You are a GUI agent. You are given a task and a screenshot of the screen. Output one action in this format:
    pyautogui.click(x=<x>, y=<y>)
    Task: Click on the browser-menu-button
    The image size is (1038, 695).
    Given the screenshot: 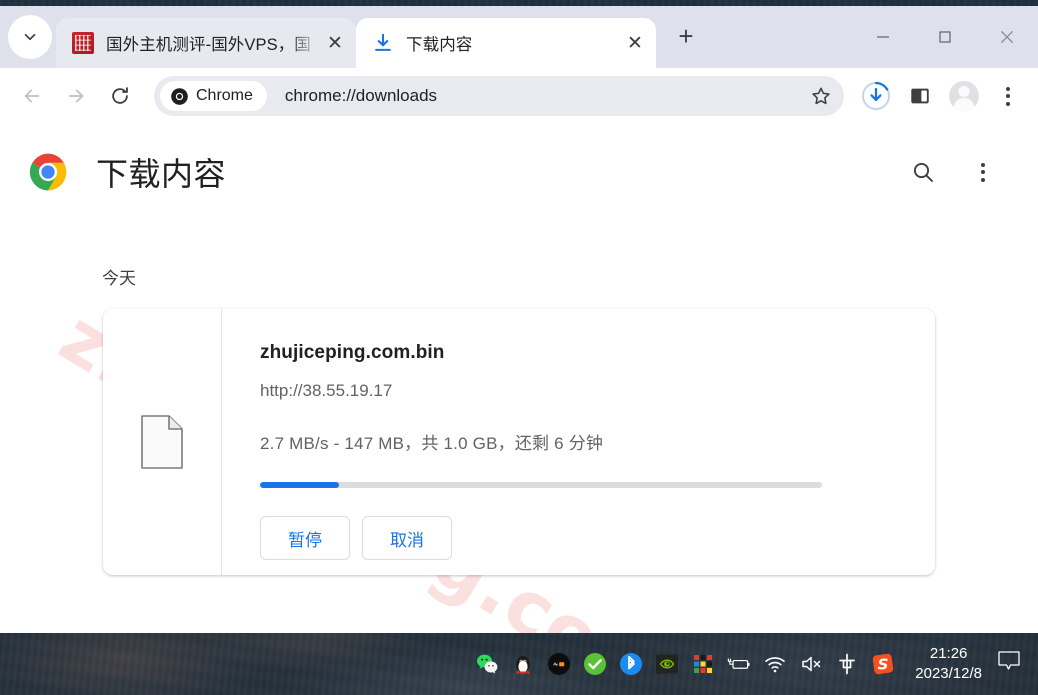 What is the action you would take?
    pyautogui.click(x=1008, y=96)
    